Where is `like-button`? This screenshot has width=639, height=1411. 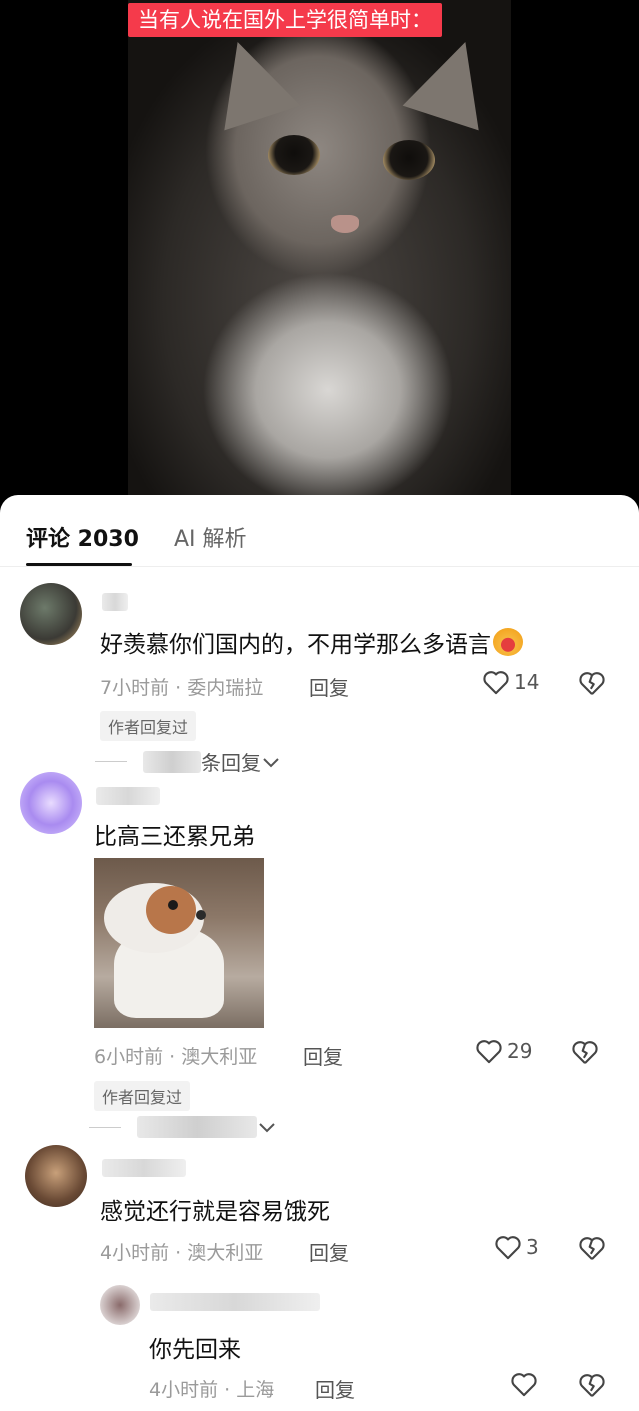
like-button is located at coordinates (524, 1384).